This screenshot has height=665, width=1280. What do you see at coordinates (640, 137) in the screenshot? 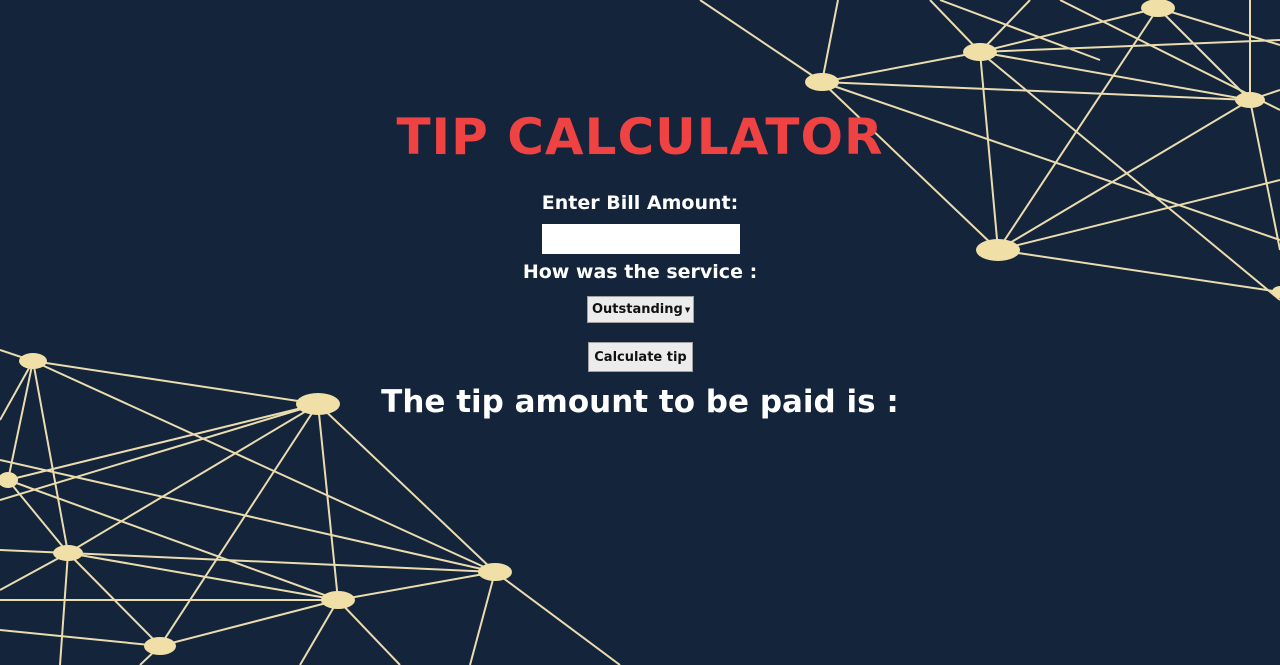
I see `page-title: TIP CALCULATOR` at bounding box center [640, 137].